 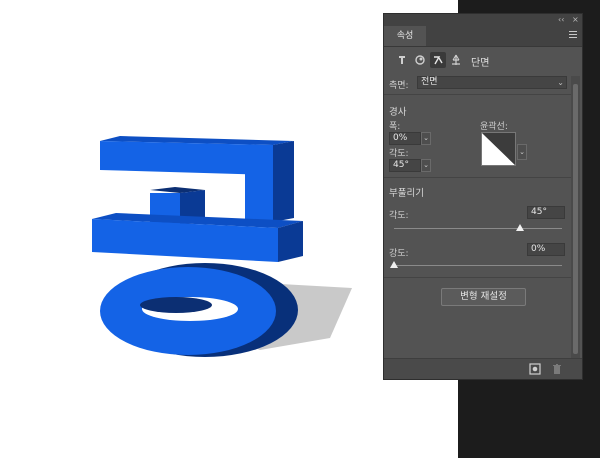 What do you see at coordinates (399, 154) in the screenshot?
I see `bevel-angle-label: 각도:` at bounding box center [399, 154].